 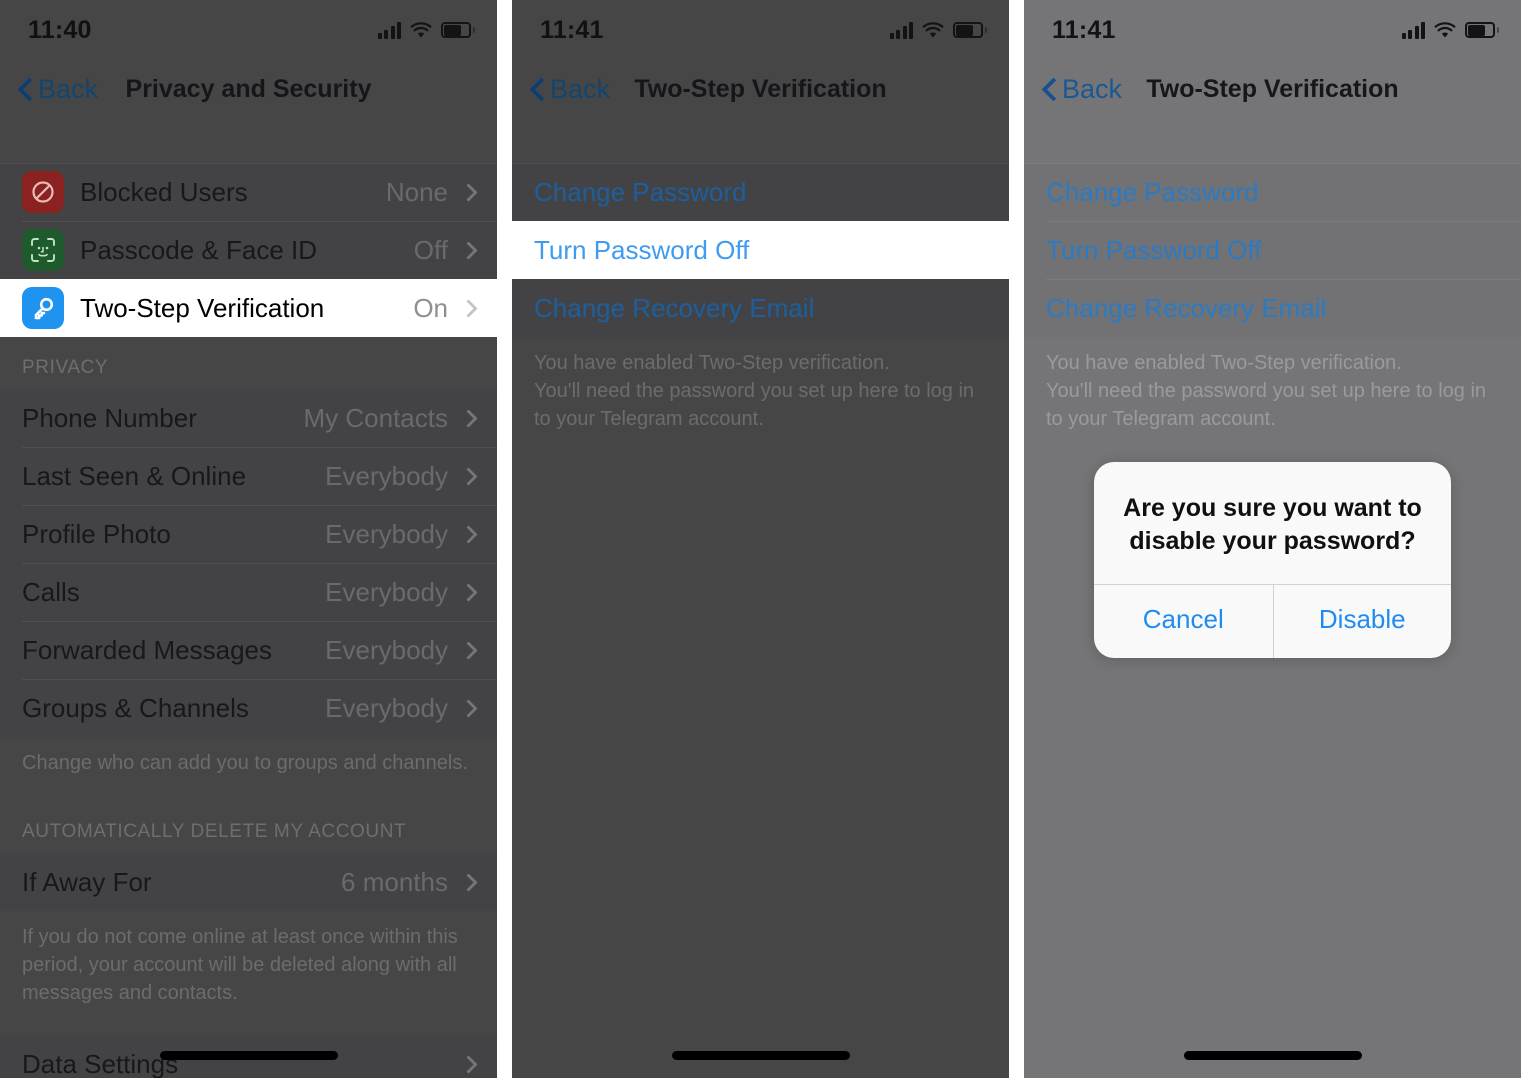 What do you see at coordinates (51, 591) in the screenshot?
I see `row-label: Calls` at bounding box center [51, 591].